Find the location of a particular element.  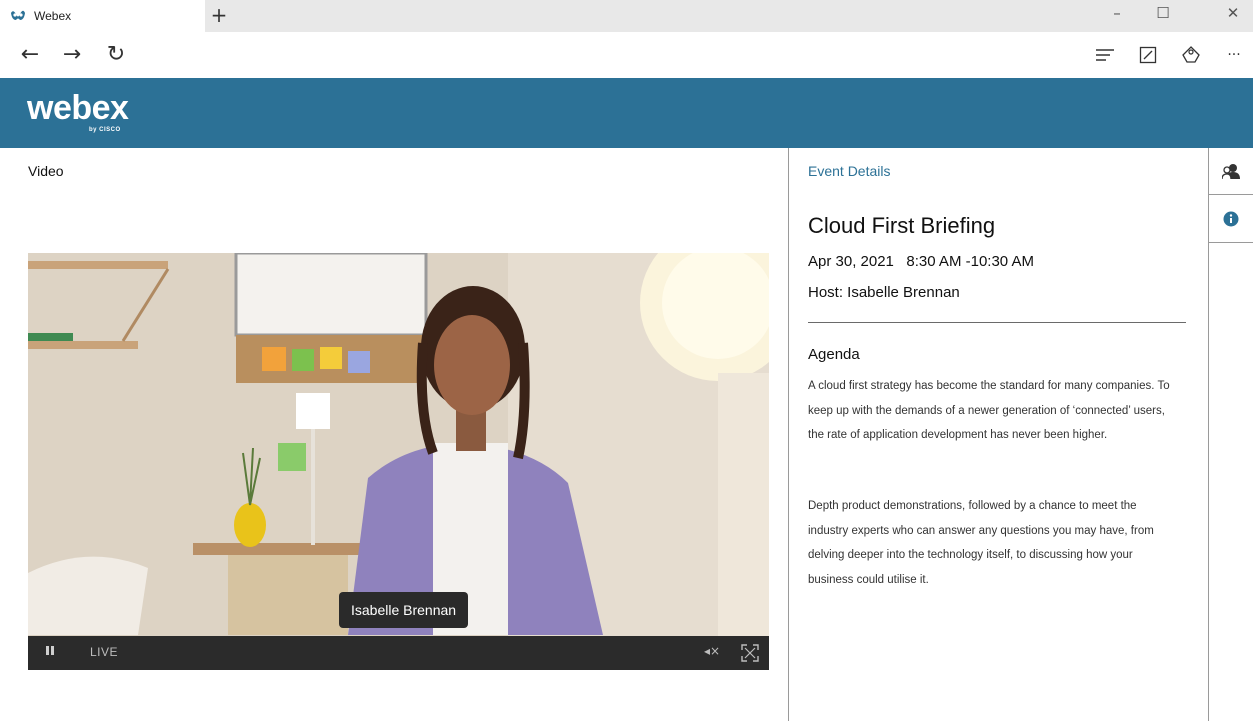

event-host: Host: Isabelle Brennan is located at coordinates (884, 292).